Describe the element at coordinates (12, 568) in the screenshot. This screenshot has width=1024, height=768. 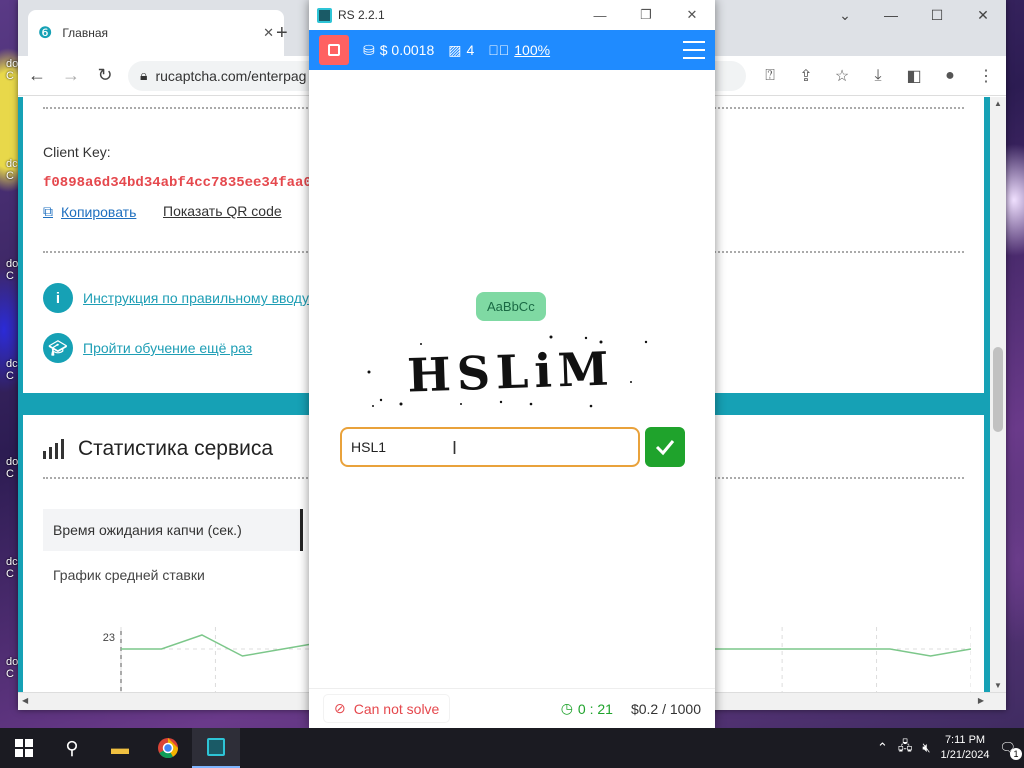
I see `desktop-icon-6: dc C` at that location.